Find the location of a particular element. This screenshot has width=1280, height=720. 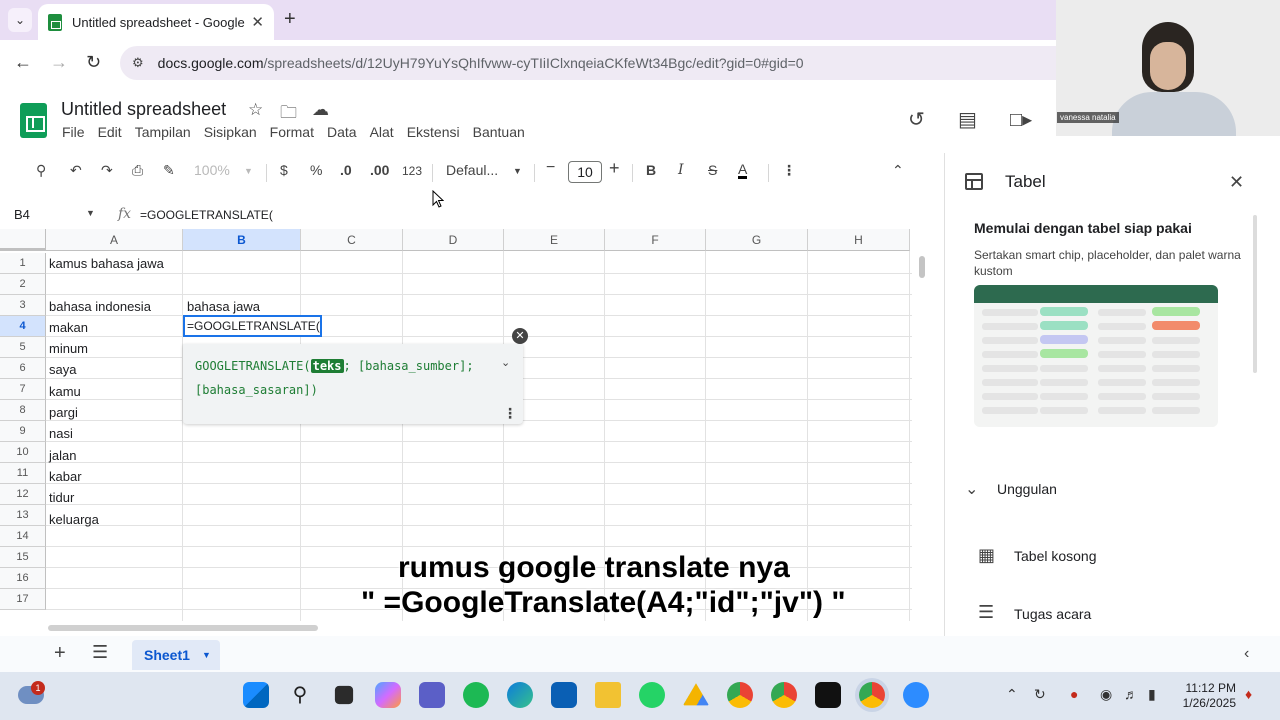

chrome-active-icon is located at coordinates (872, 695).